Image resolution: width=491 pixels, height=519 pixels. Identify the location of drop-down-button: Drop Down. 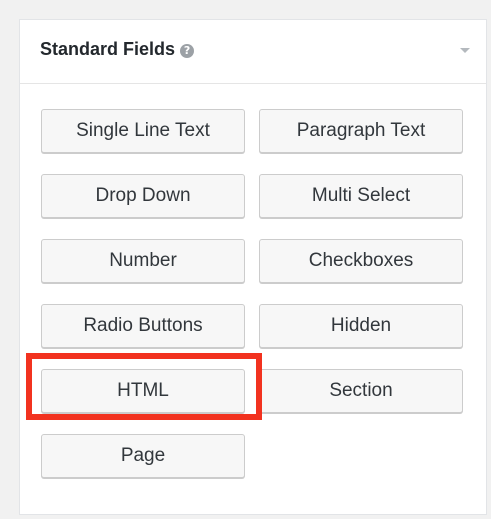
(143, 196).